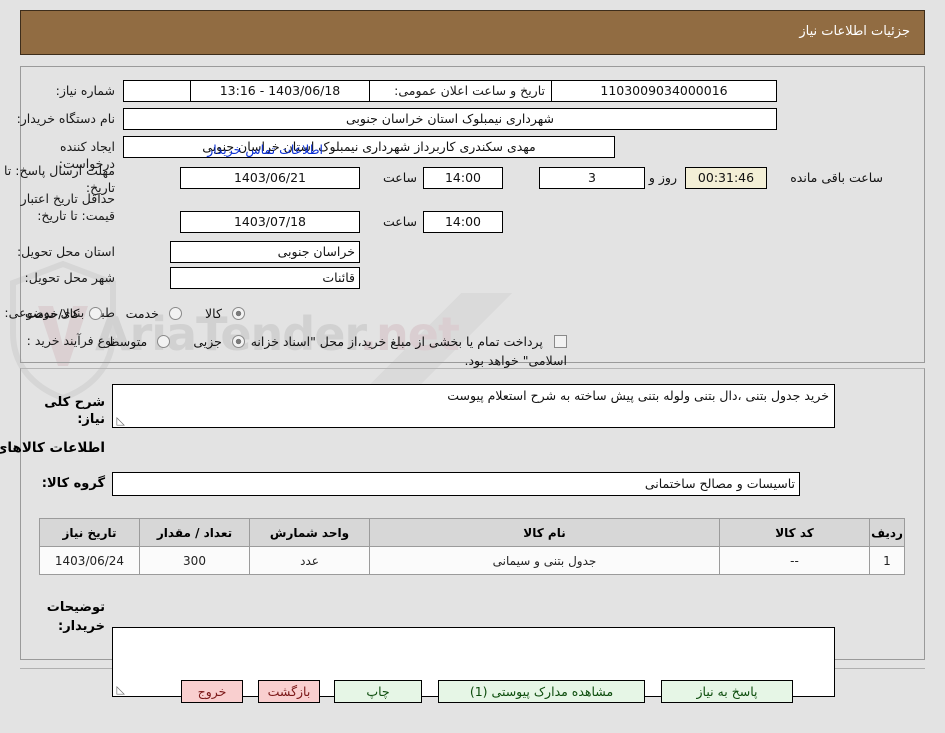  What do you see at coordinates (662, 177) in the screenshot?
I see `remaining-days-label: روز و` at bounding box center [662, 177].